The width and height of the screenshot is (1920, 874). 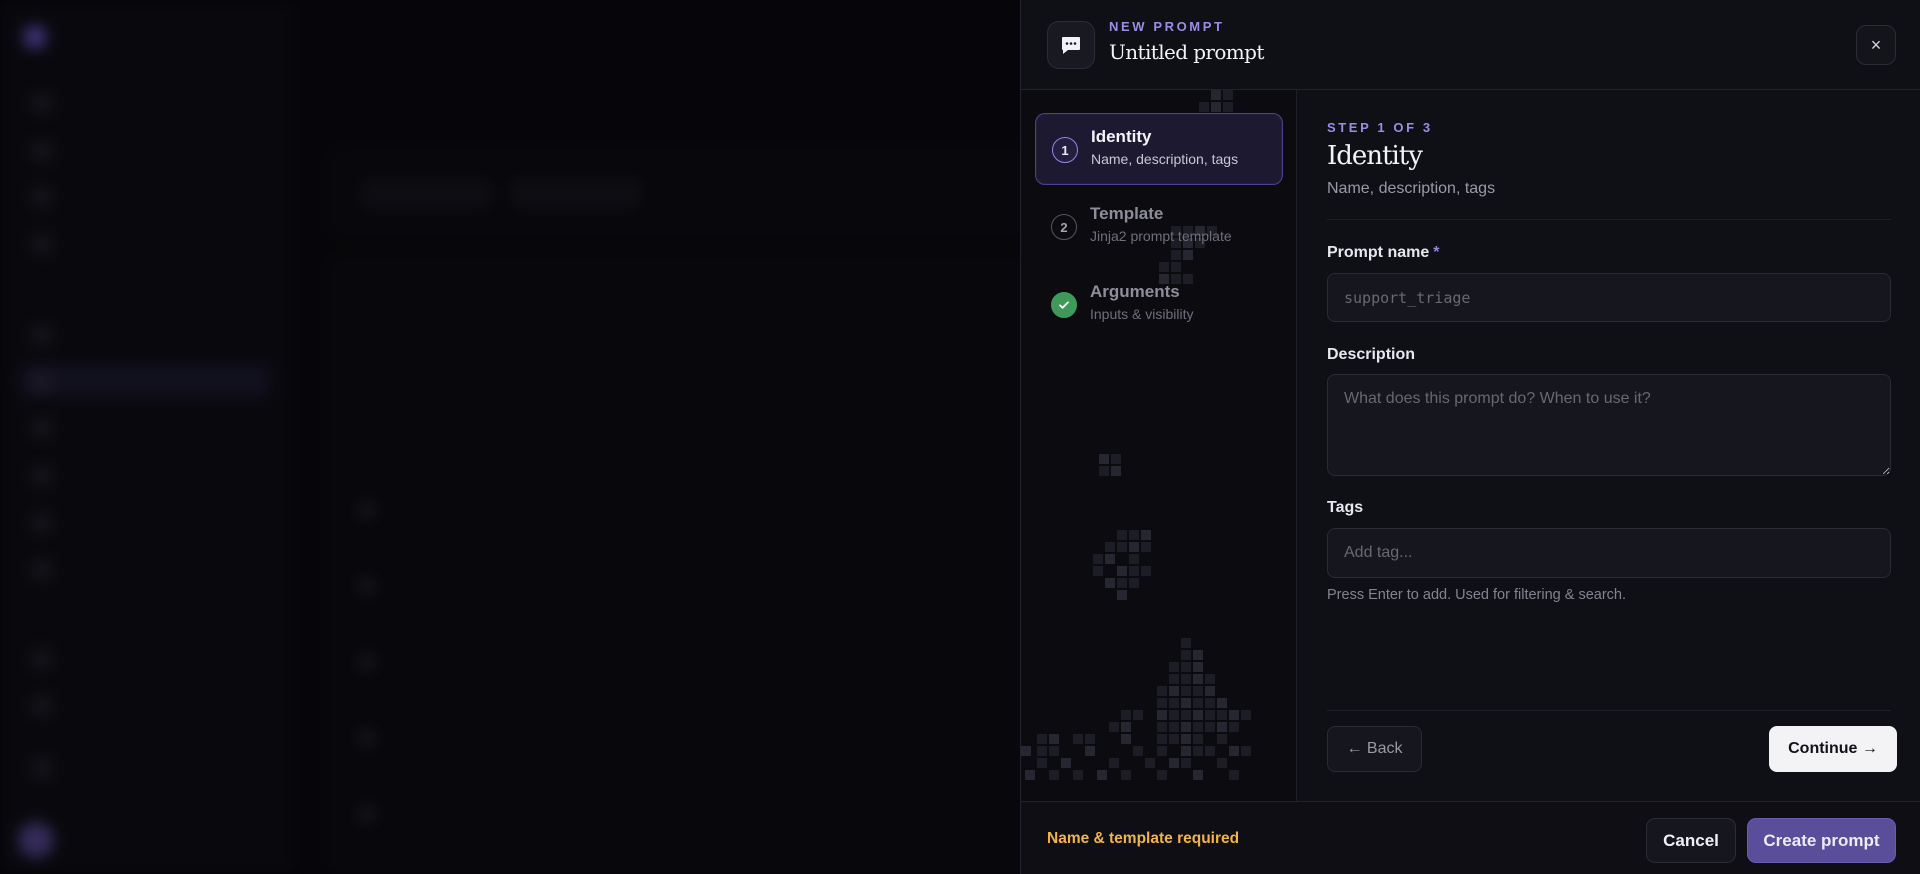 What do you see at coordinates (1371, 354) in the screenshot?
I see `description-label: Description` at bounding box center [1371, 354].